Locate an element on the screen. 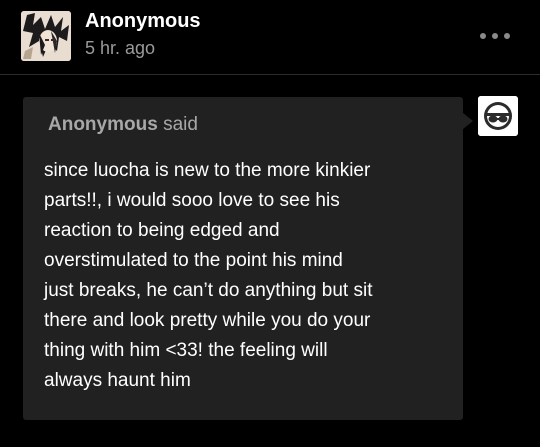 Image resolution: width=540 pixels, height=447 pixels. asker-line: Anonymous said is located at coordinates (123, 125).